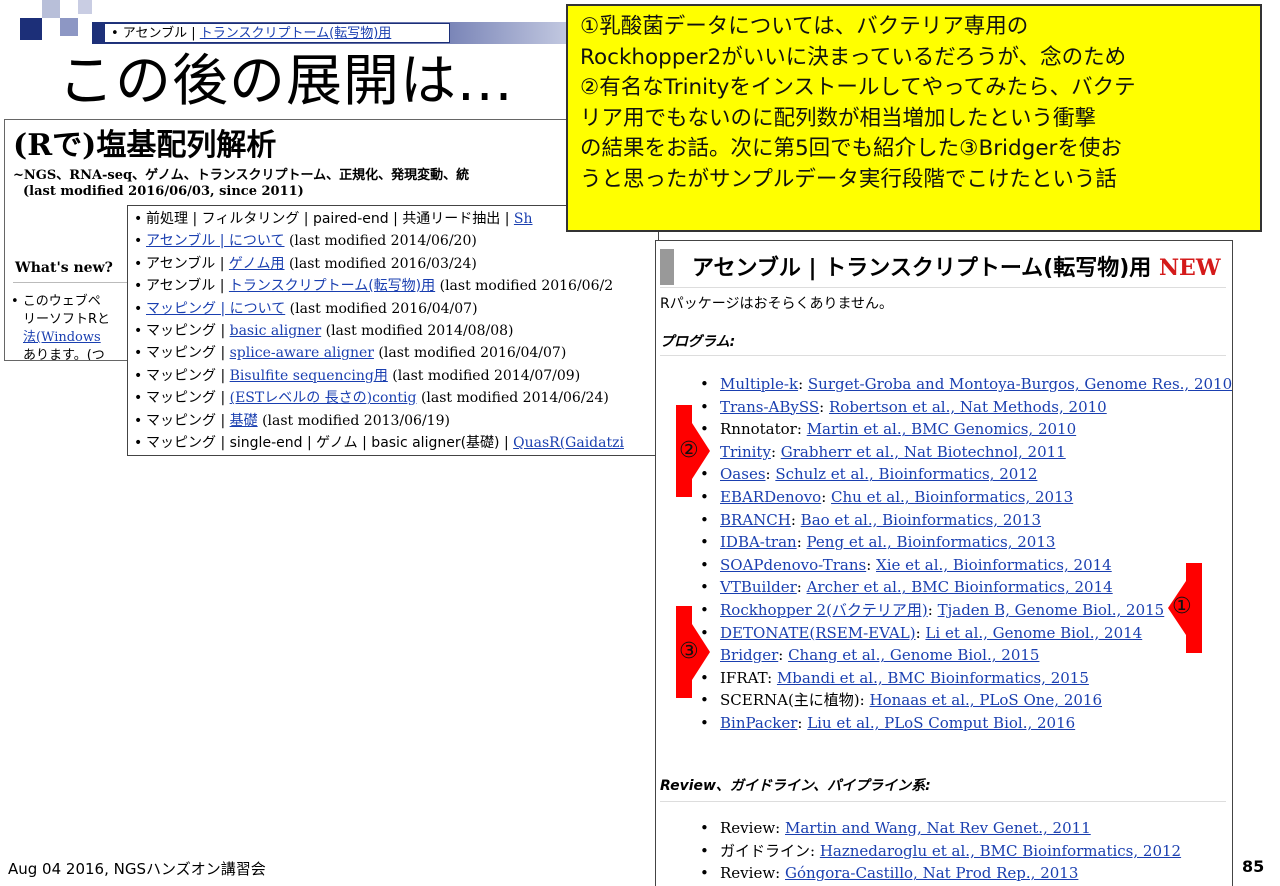 The height and width of the screenshot is (886, 1280). What do you see at coordinates (755, 520) in the screenshot?
I see `program-name: BRANCH` at bounding box center [755, 520].